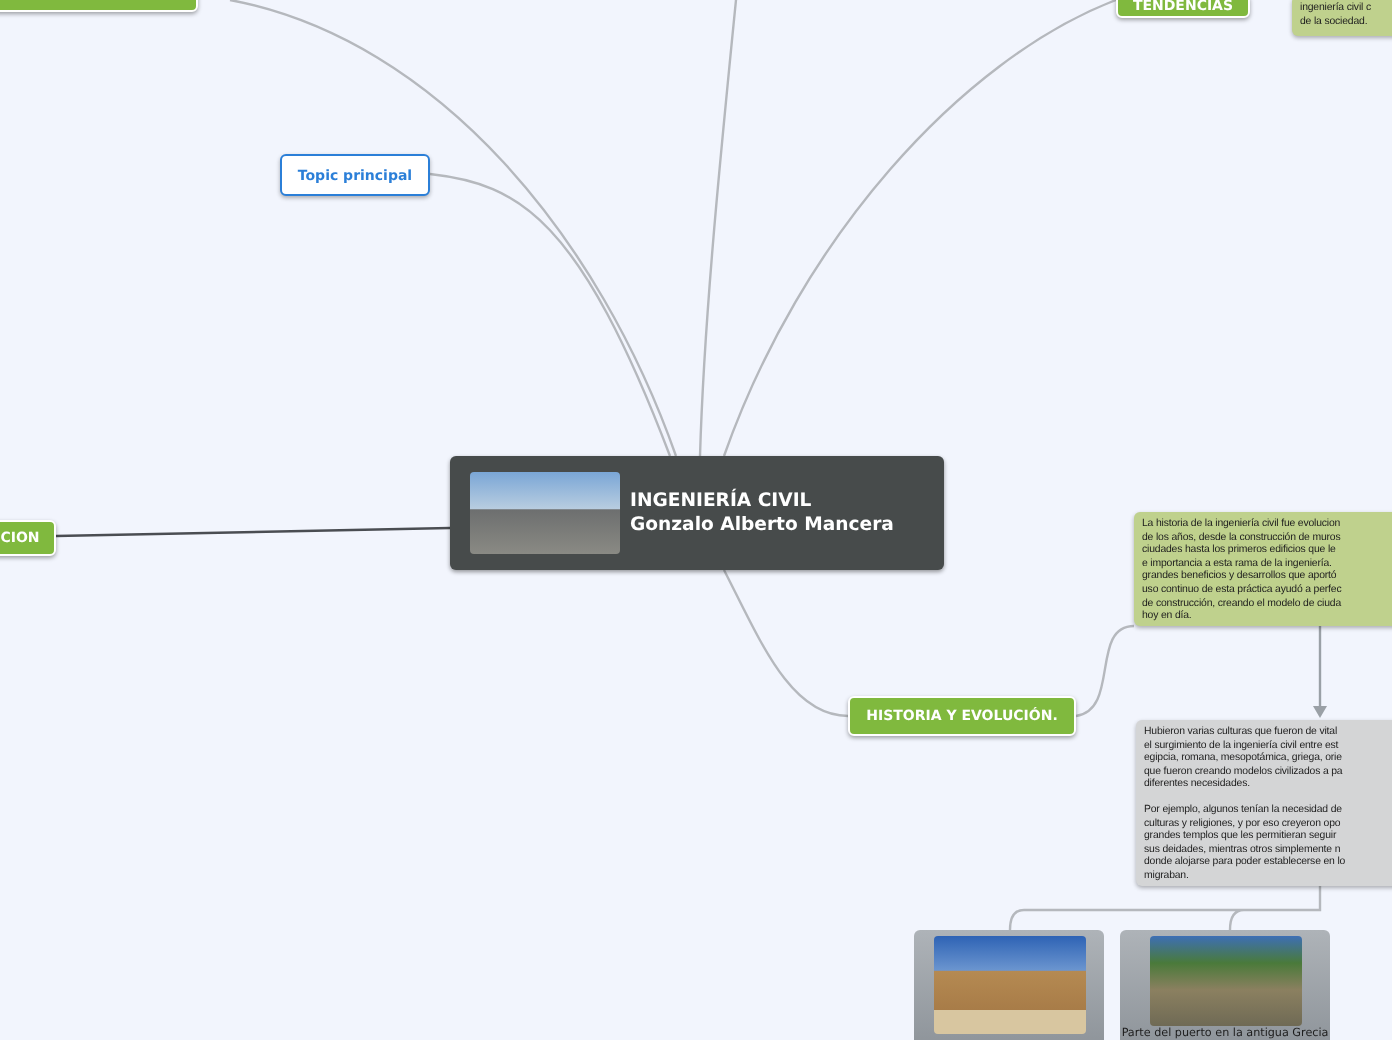  I want to click on central-topic-title: INGENIERÍA CIVIL, so click(722, 501).